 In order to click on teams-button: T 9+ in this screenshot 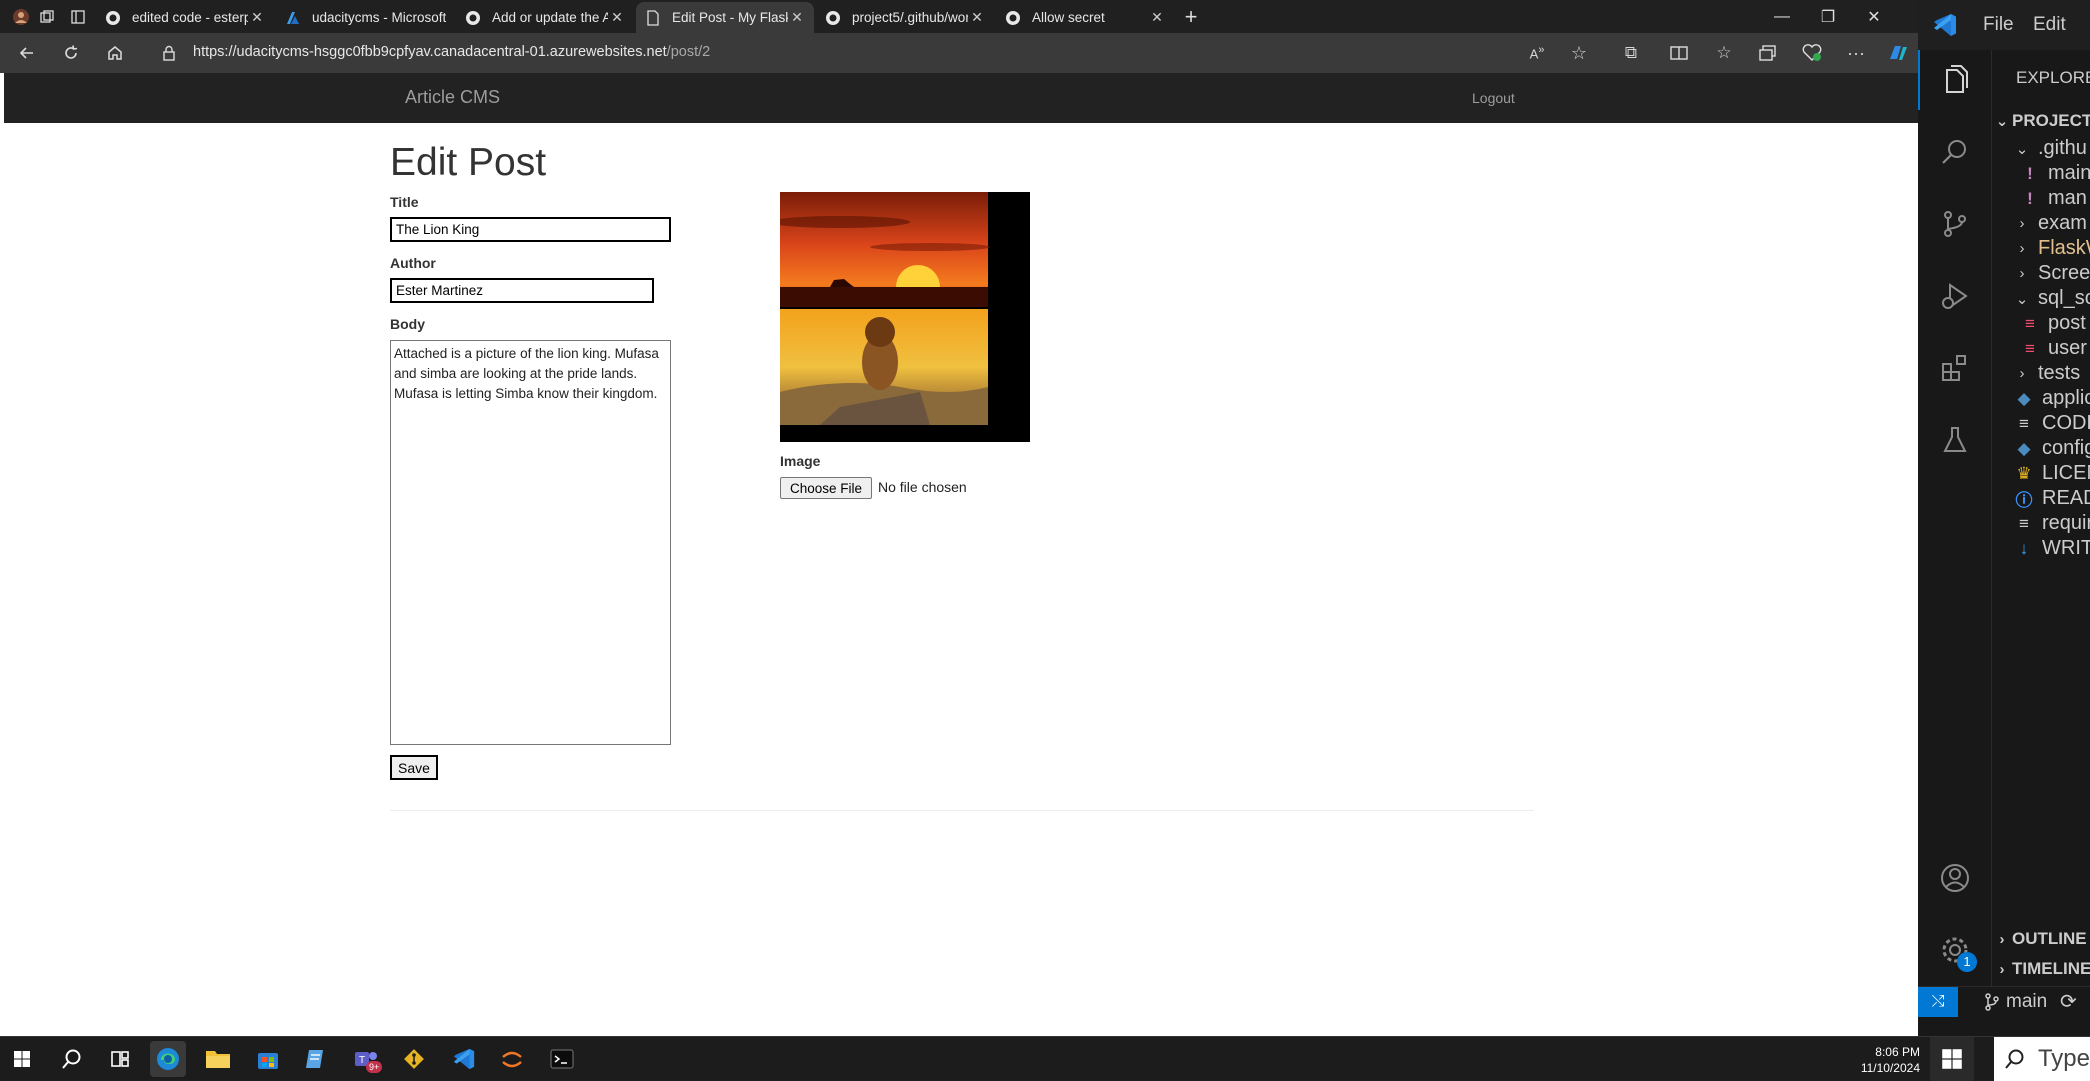, I will do `click(366, 1059)`.